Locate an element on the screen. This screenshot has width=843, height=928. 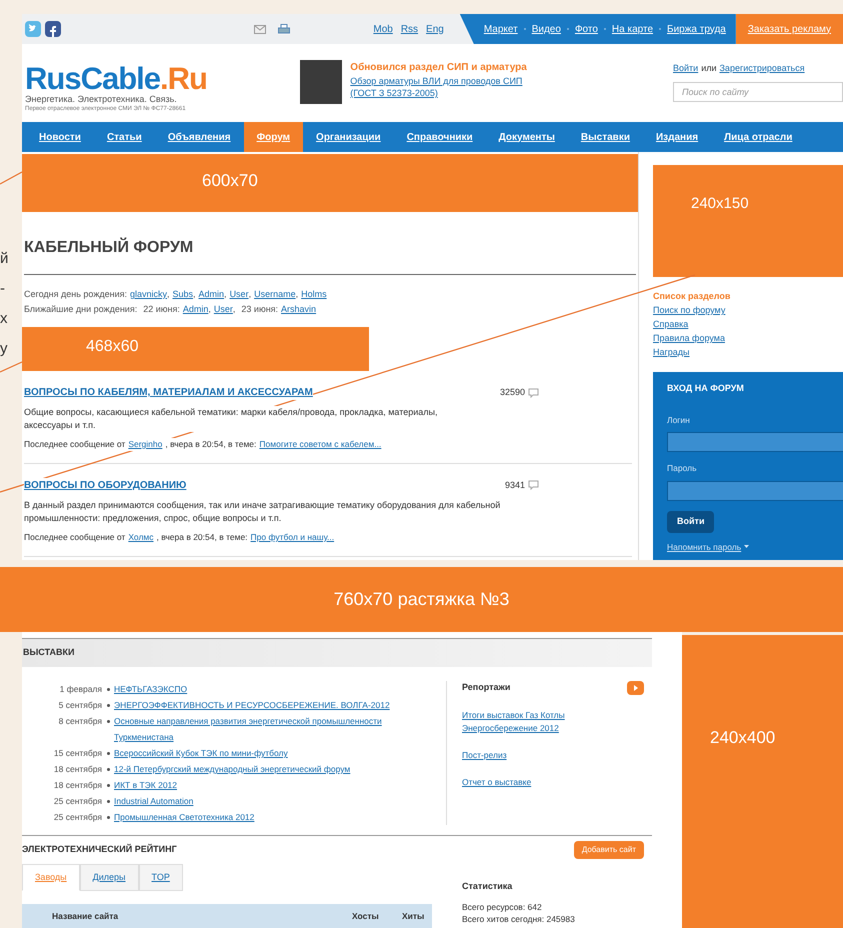
event-link: Всероссийский Кубок ТЭК по мини-футболу is located at coordinates (264, 753).